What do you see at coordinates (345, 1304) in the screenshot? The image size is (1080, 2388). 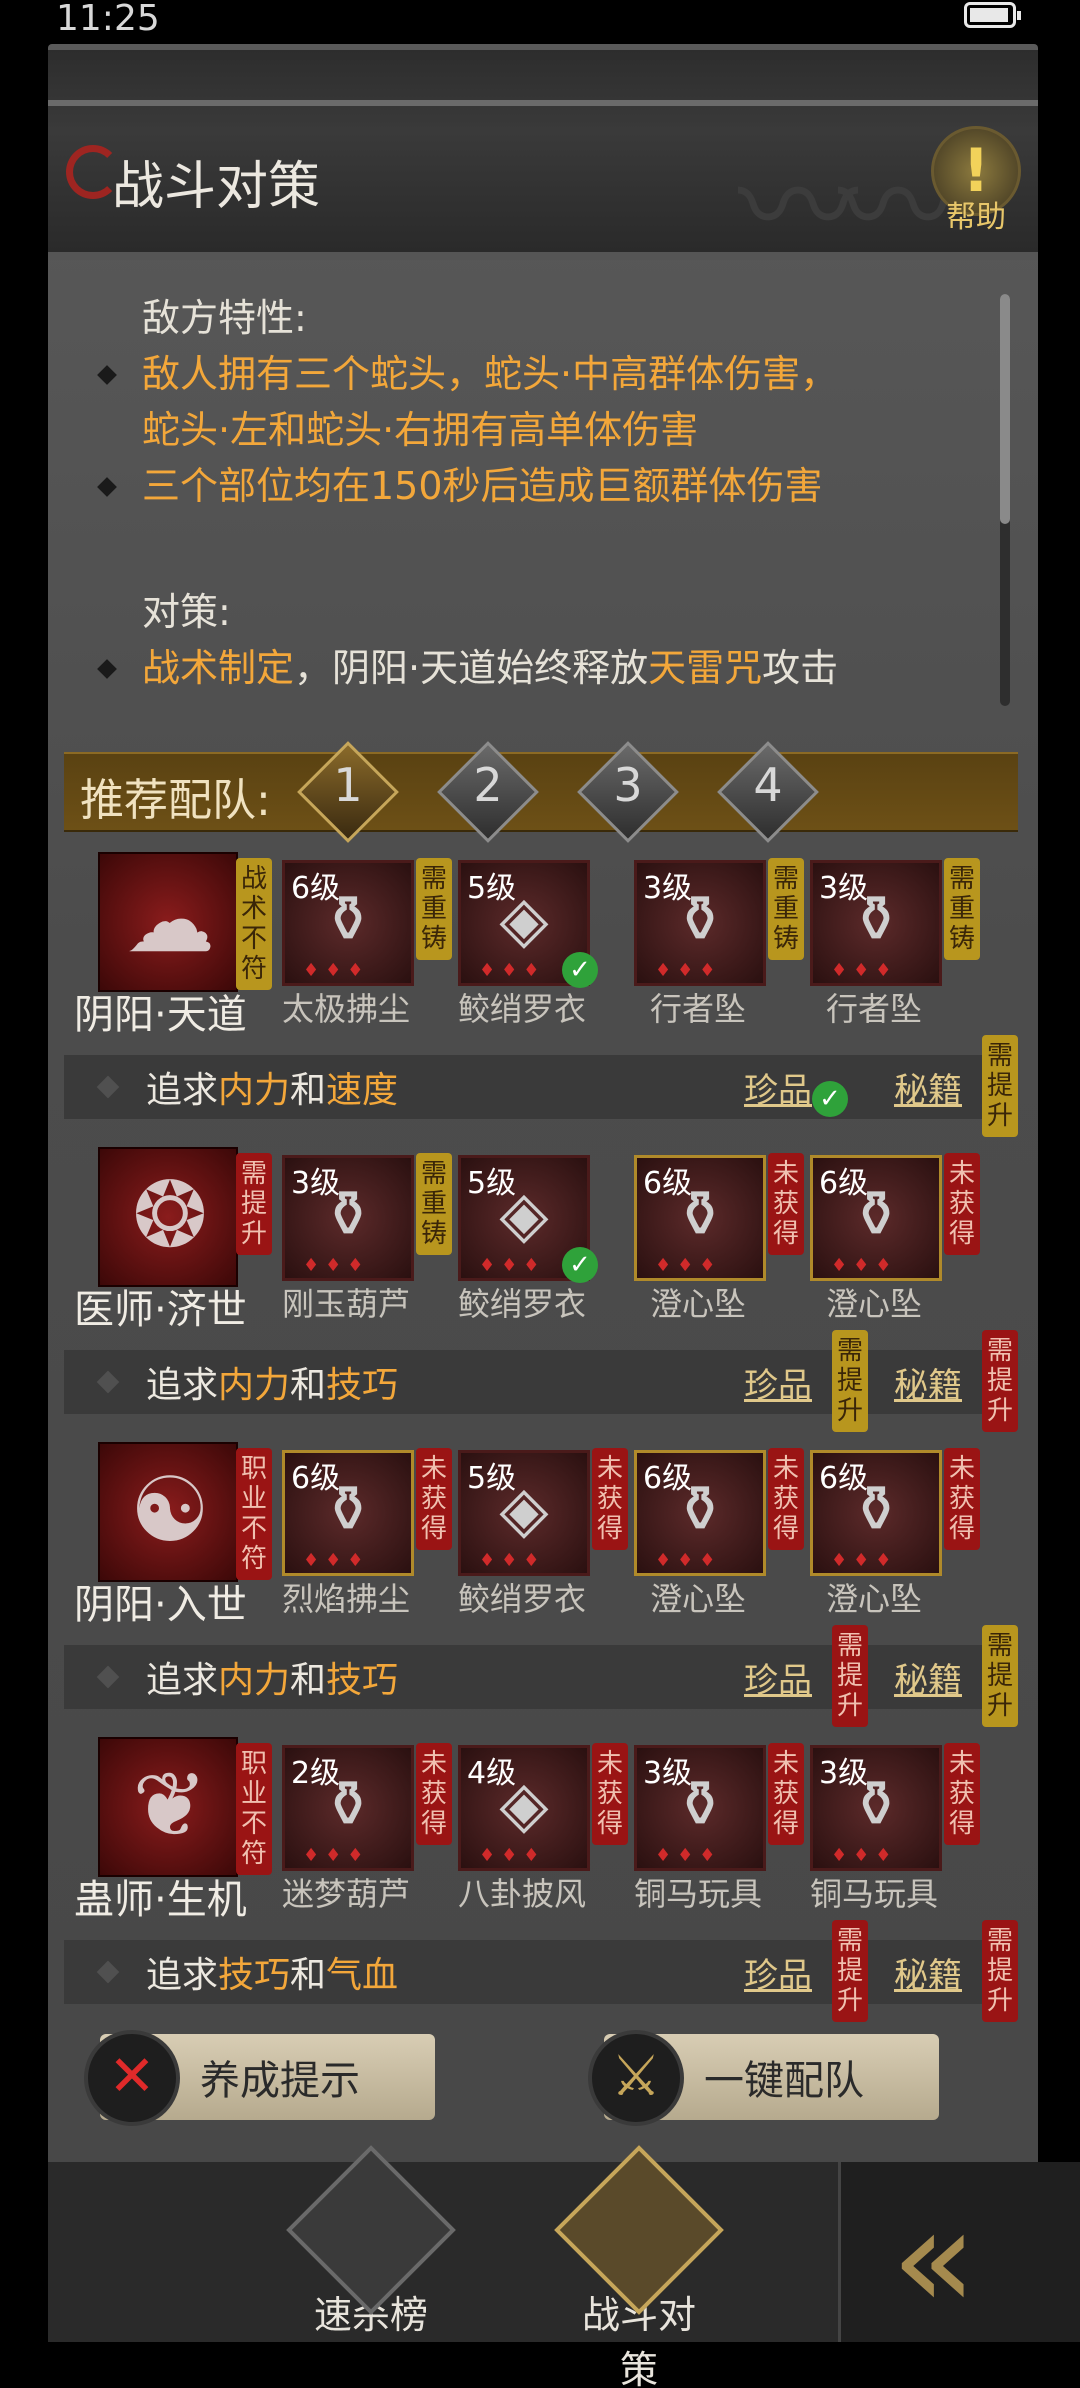 I see `equipment-name: 刚玉葫芦` at bounding box center [345, 1304].